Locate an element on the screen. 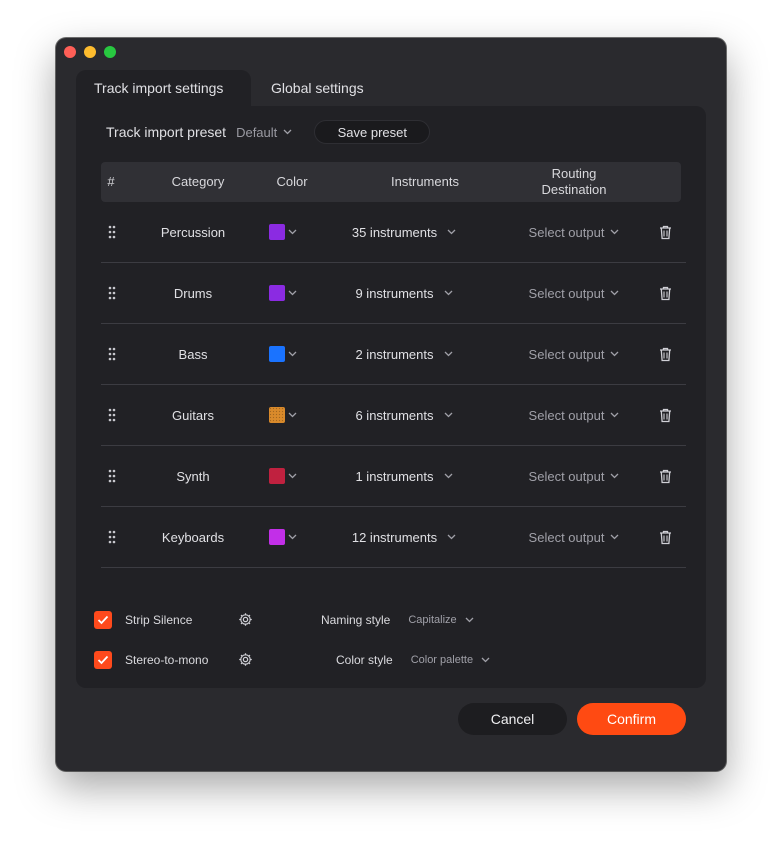 This screenshot has width=782, height=845. stereo-to-mono-checkbox is located at coordinates (103, 660).